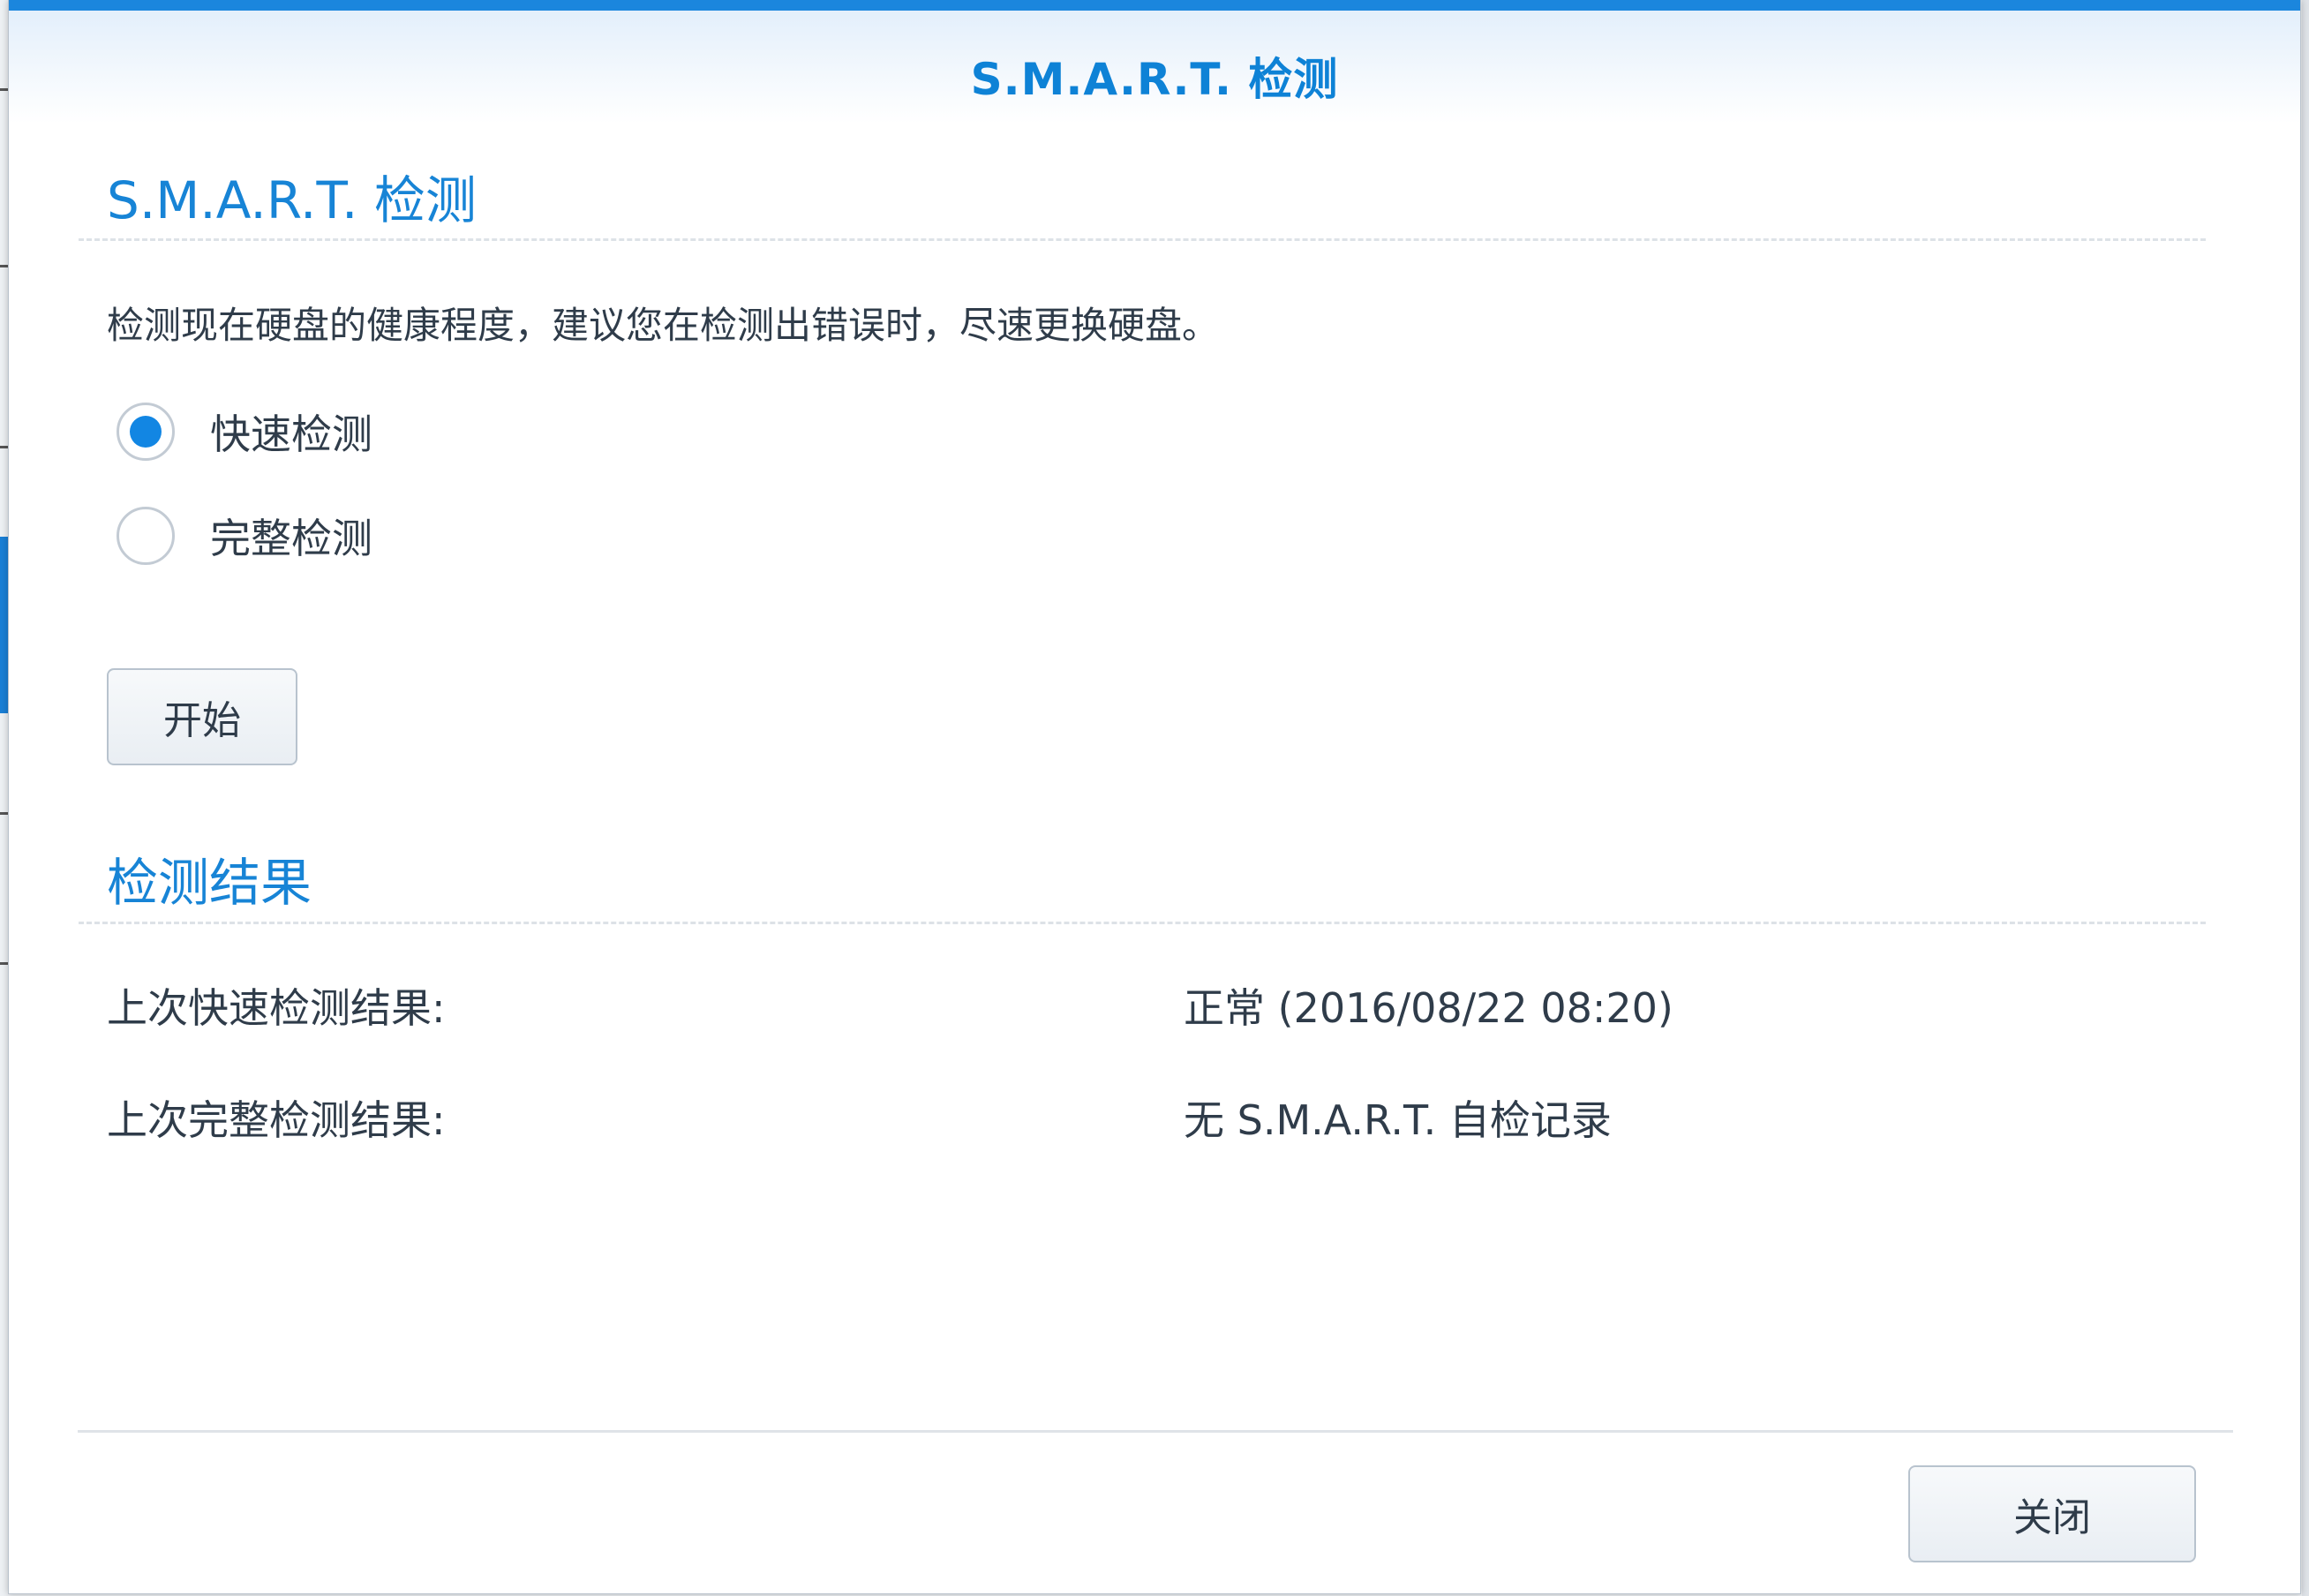 This screenshot has width=2309, height=1596. I want to click on start-button: 开始, so click(202, 716).